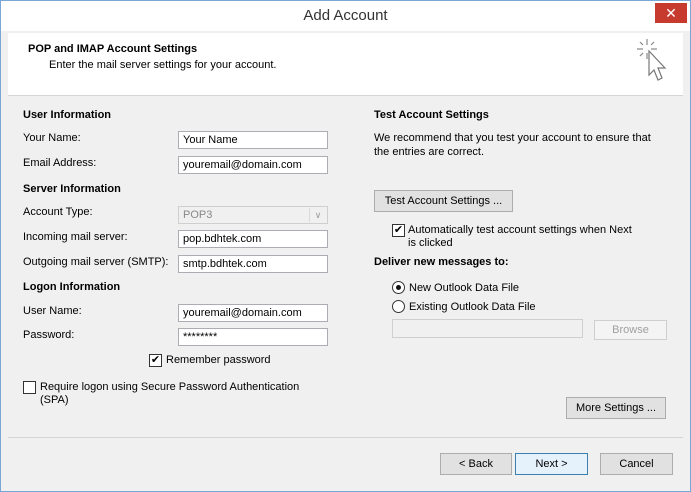 Image resolution: width=691 pixels, height=492 pixels. What do you see at coordinates (487, 328) in the screenshot?
I see `data-file-path-input` at bounding box center [487, 328].